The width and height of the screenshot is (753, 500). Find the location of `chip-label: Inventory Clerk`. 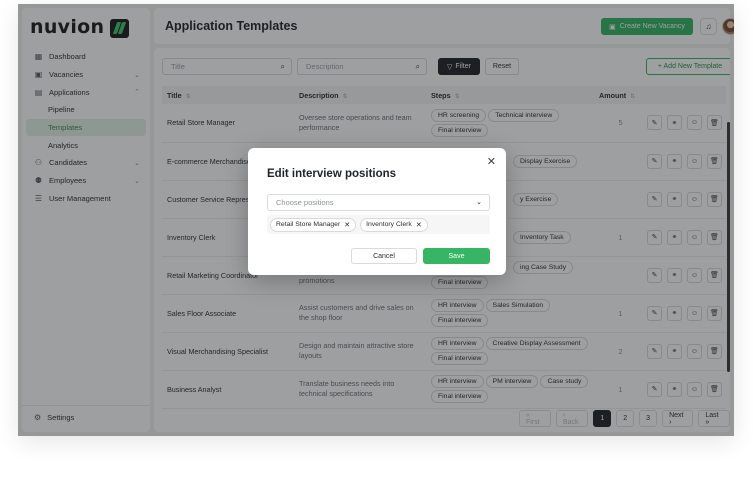

chip-label: Inventory Clerk is located at coordinates (389, 224).